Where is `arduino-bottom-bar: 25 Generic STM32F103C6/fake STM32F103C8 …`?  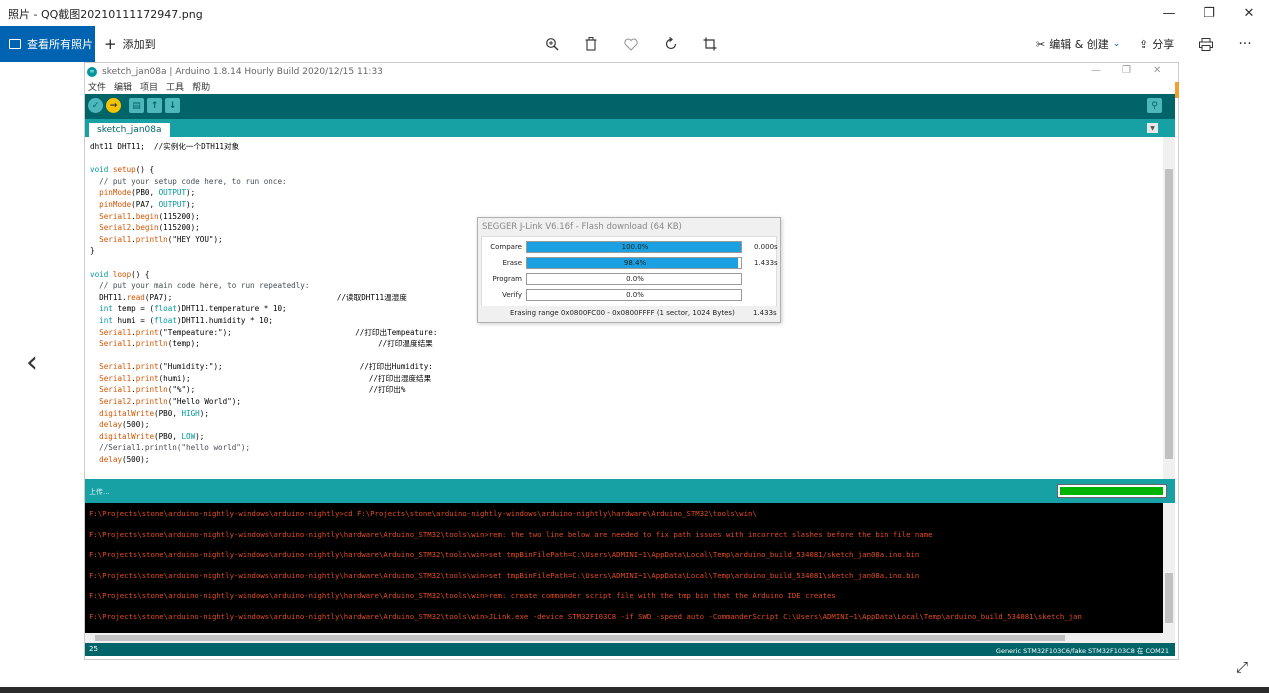
arduino-bottom-bar: 25 Generic STM32F103C6/fake STM32F103C8 … is located at coordinates (630, 649).